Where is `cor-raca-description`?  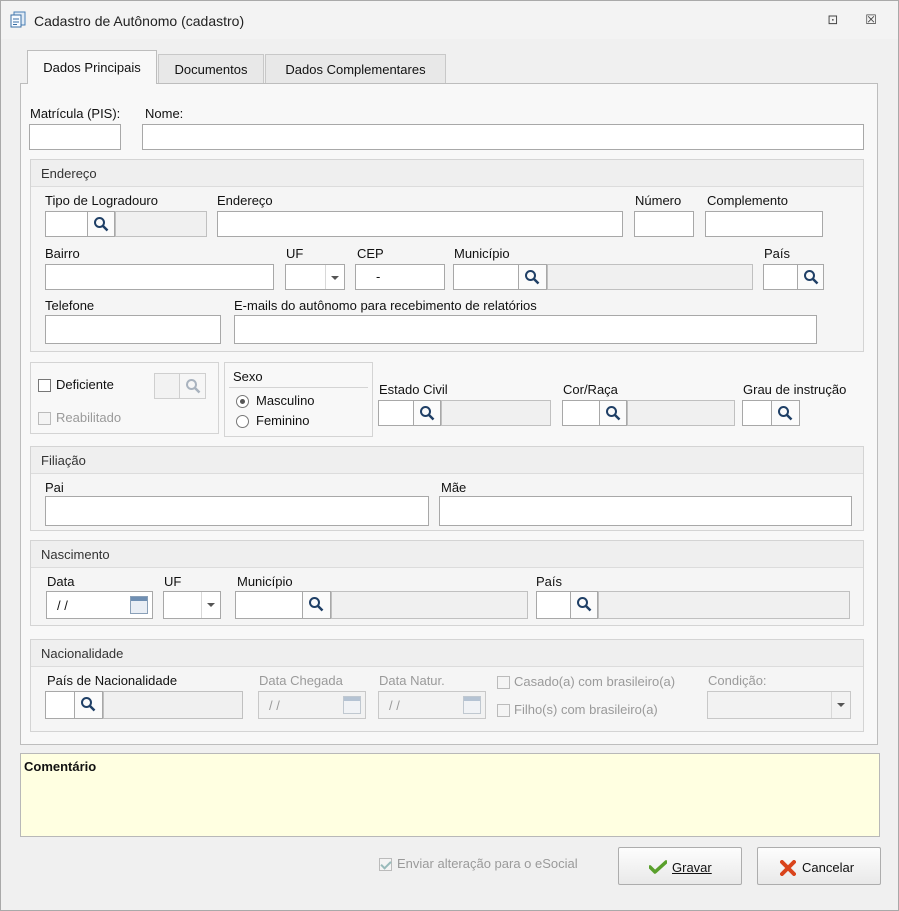 cor-raca-description is located at coordinates (681, 413).